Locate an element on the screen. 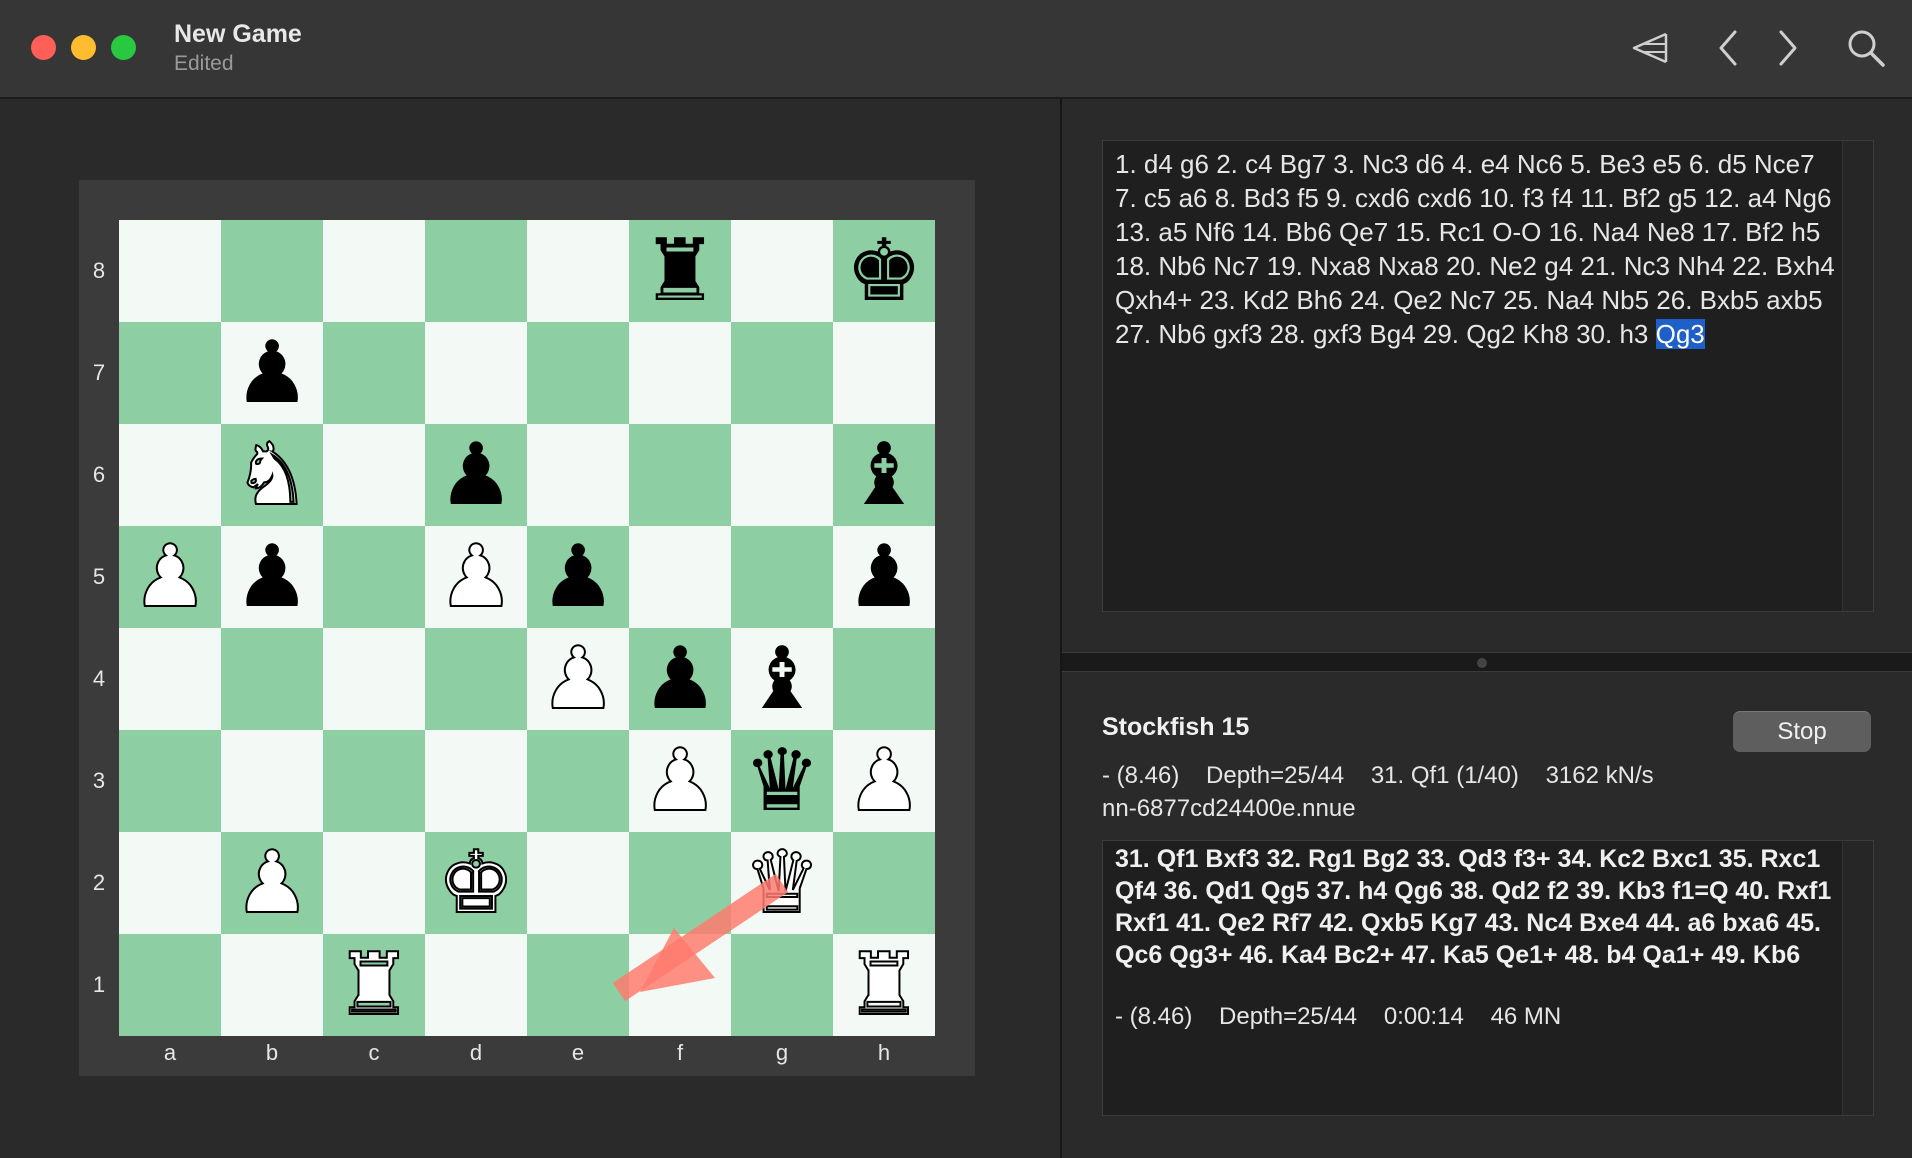 The height and width of the screenshot is (1158, 1912). square-c4 is located at coordinates (374, 679).